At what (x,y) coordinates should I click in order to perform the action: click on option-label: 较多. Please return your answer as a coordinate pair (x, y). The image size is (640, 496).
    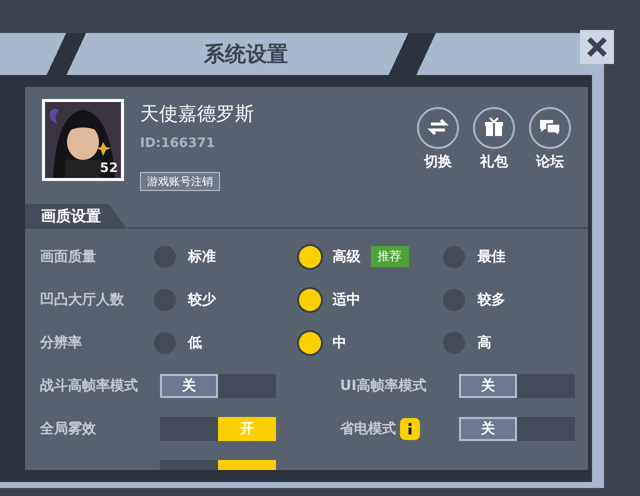
    Looking at the image, I should click on (492, 299).